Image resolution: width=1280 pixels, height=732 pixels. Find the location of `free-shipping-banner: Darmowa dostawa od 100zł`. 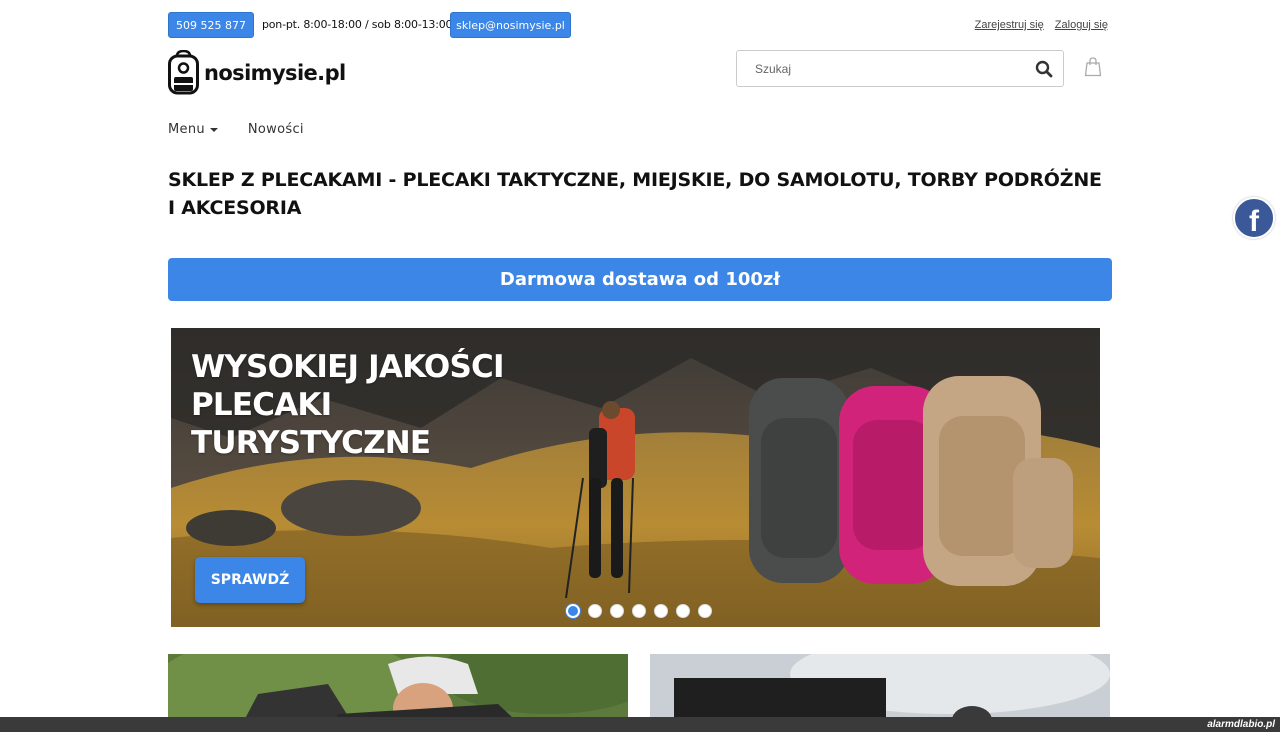

free-shipping-banner: Darmowa dostawa od 100zł is located at coordinates (640, 279).